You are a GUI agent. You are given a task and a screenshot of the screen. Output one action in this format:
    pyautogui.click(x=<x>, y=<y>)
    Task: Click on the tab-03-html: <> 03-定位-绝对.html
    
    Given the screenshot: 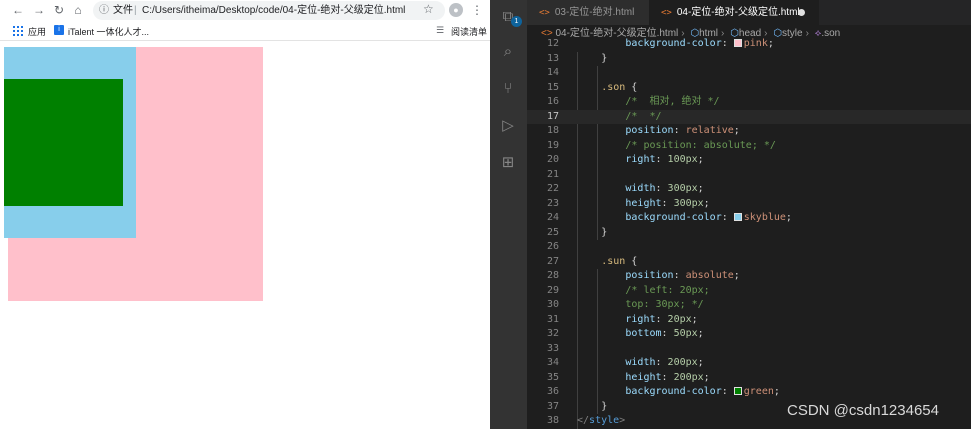 What is the action you would take?
    pyautogui.click(x=588, y=12)
    